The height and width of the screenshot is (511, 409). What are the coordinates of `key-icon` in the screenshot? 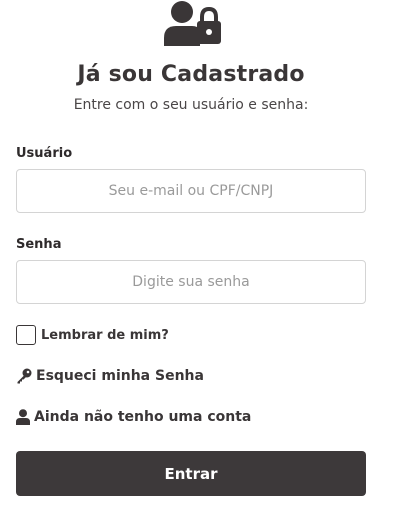 It's located at (24, 376).